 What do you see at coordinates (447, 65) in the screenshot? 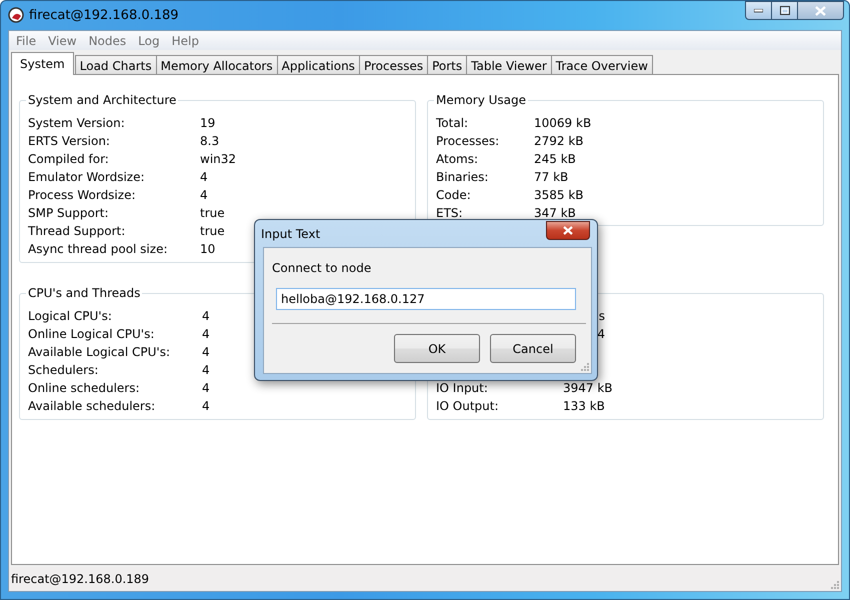
I see `tab: Ports` at bounding box center [447, 65].